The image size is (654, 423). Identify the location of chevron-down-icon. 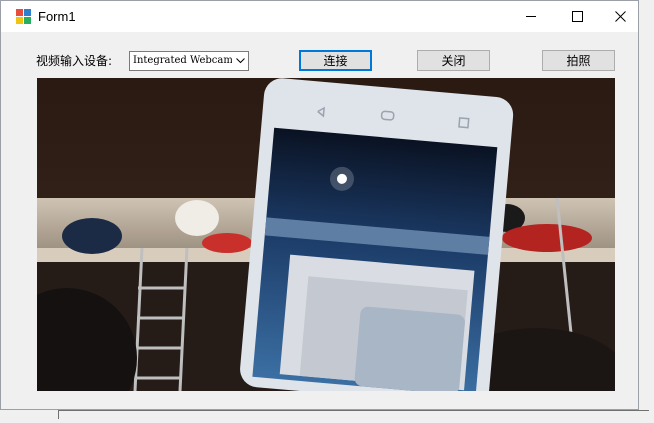
(240, 61).